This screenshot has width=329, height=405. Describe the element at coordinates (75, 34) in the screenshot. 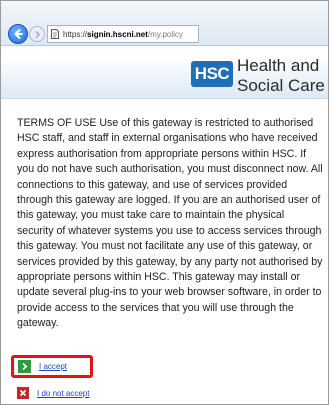

I see `url-scheme: https://` at that location.